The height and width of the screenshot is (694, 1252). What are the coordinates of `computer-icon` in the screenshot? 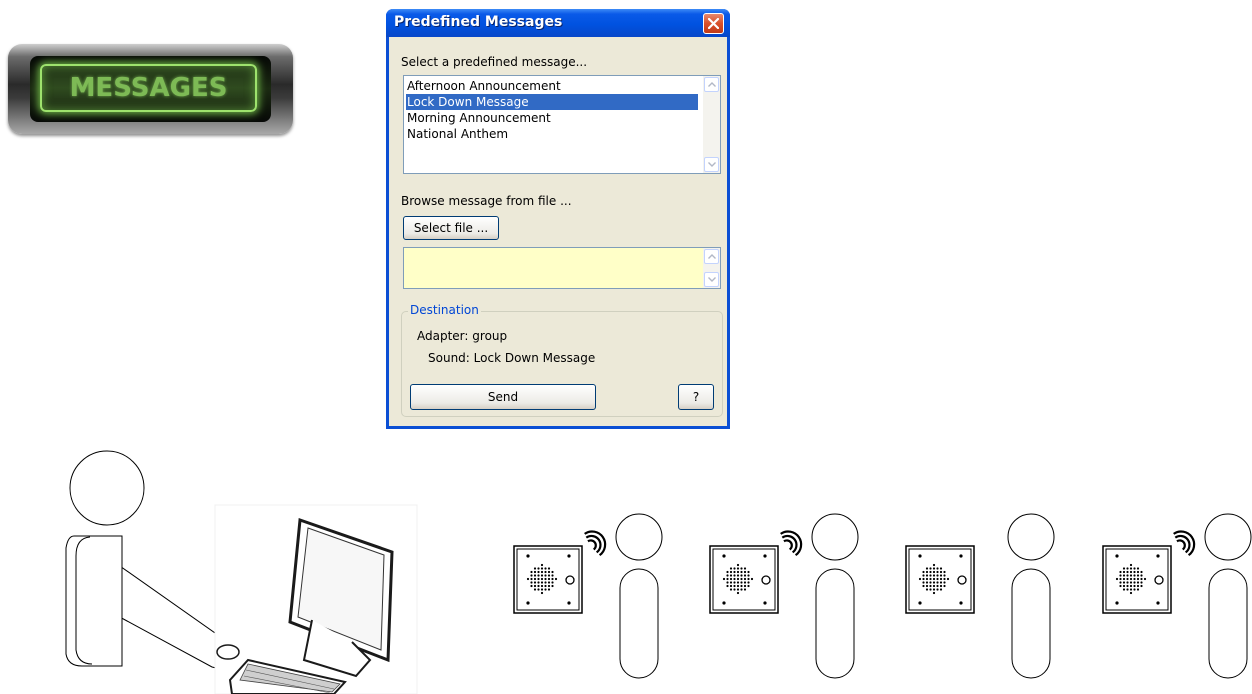 It's located at (316, 599).